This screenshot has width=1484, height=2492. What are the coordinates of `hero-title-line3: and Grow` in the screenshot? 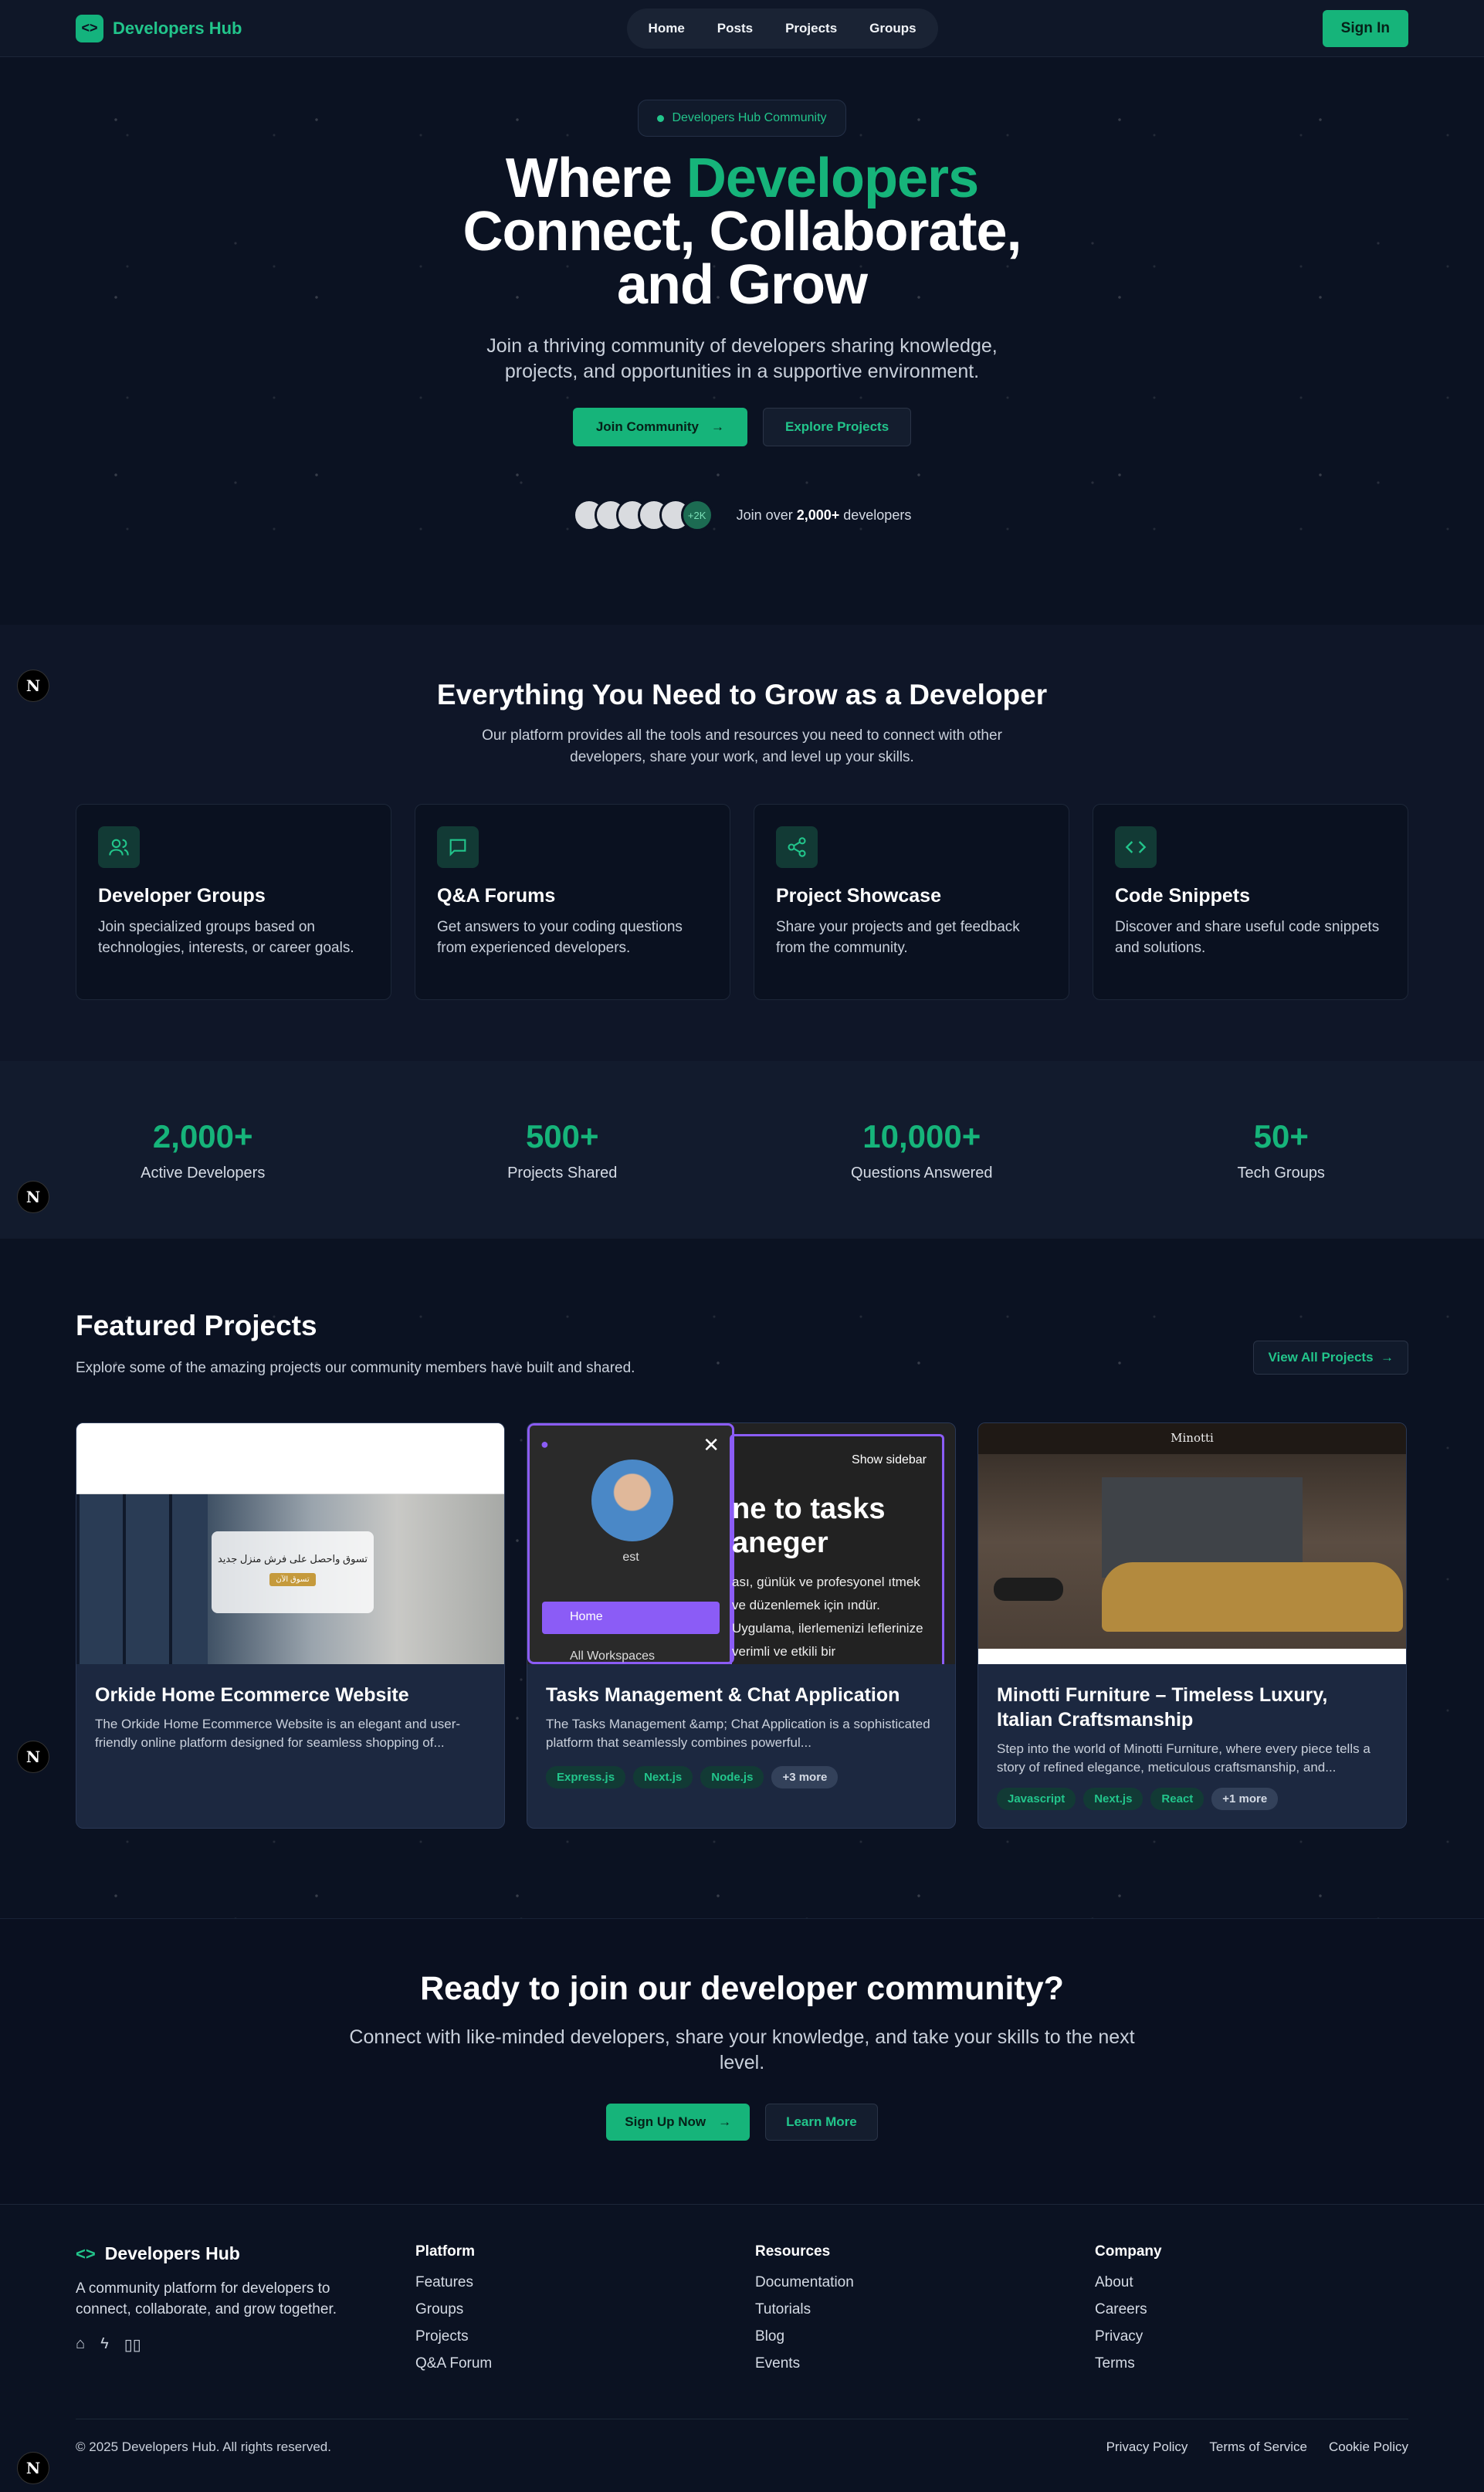 It's located at (742, 285).